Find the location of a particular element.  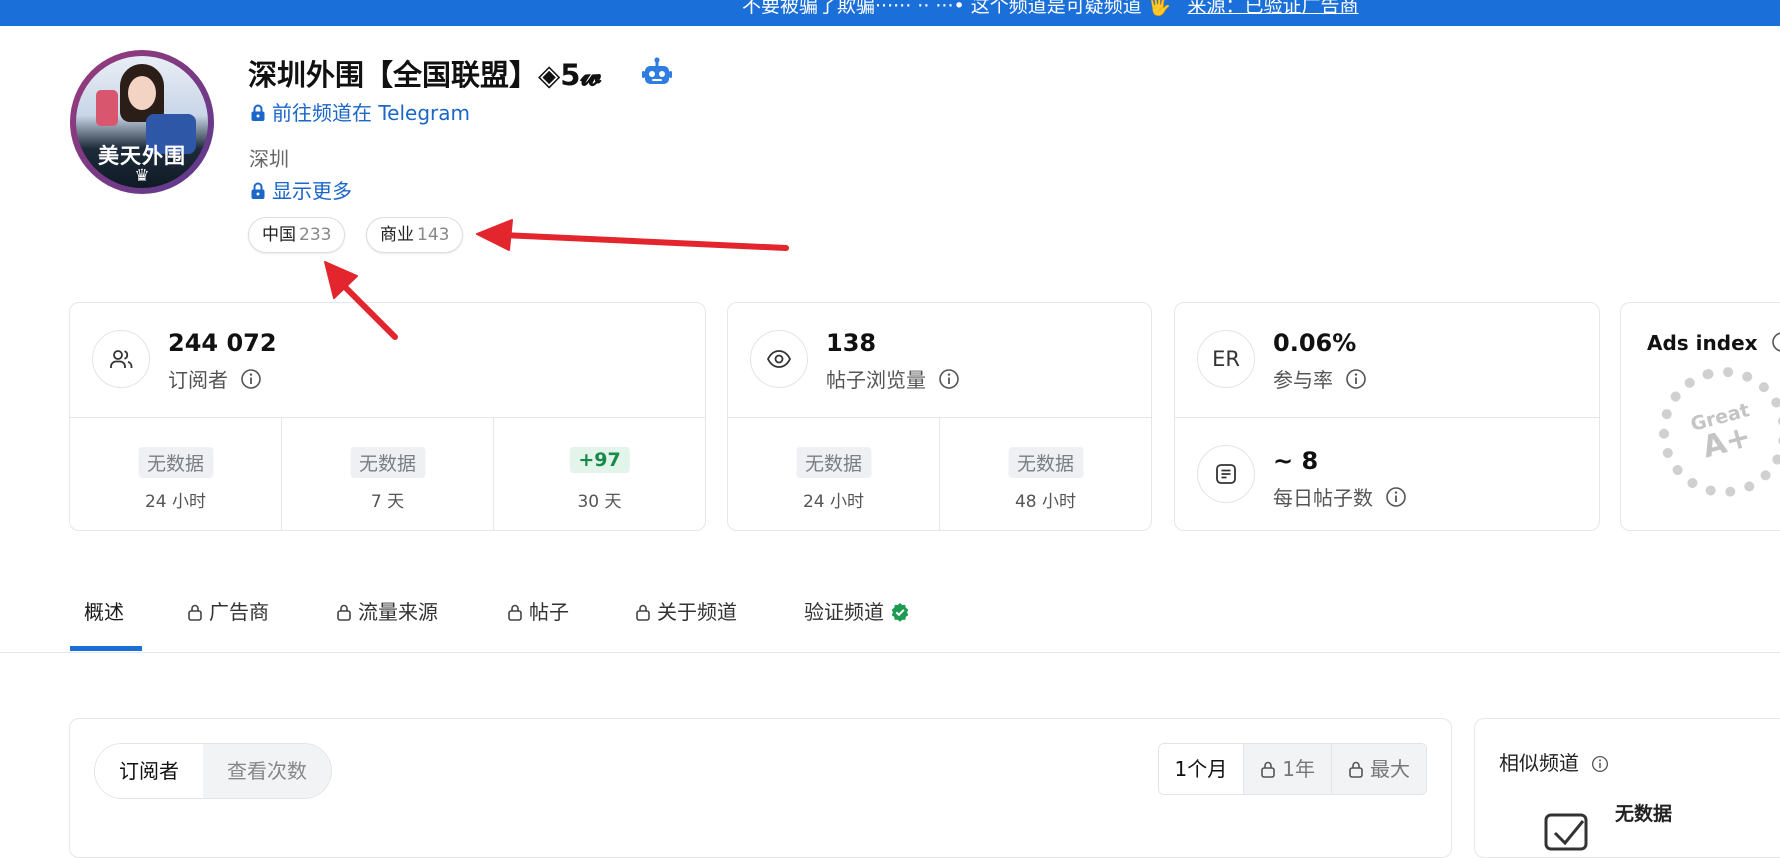

document-icon is located at coordinates (1226, 474).